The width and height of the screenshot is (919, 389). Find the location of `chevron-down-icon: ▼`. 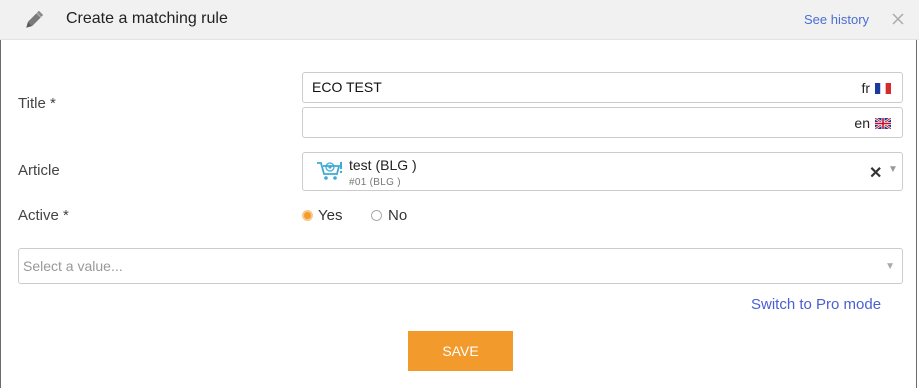

chevron-down-icon: ▼ is located at coordinates (890, 266).